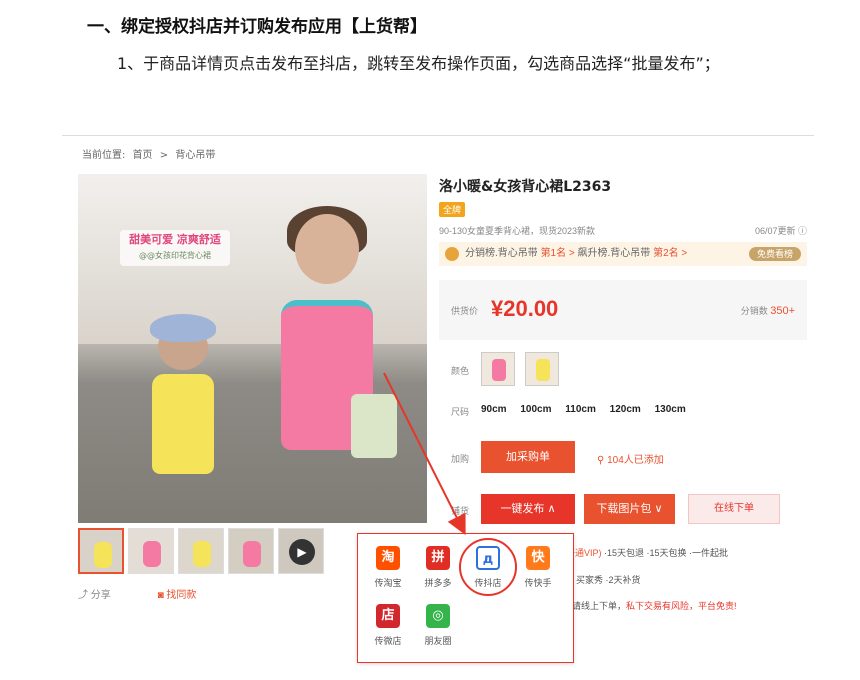 Image resolution: width=860 pixels, height=680 pixels. Describe the element at coordinates (625, 409) in the screenshot. I see `size-option: 120cm` at that location.